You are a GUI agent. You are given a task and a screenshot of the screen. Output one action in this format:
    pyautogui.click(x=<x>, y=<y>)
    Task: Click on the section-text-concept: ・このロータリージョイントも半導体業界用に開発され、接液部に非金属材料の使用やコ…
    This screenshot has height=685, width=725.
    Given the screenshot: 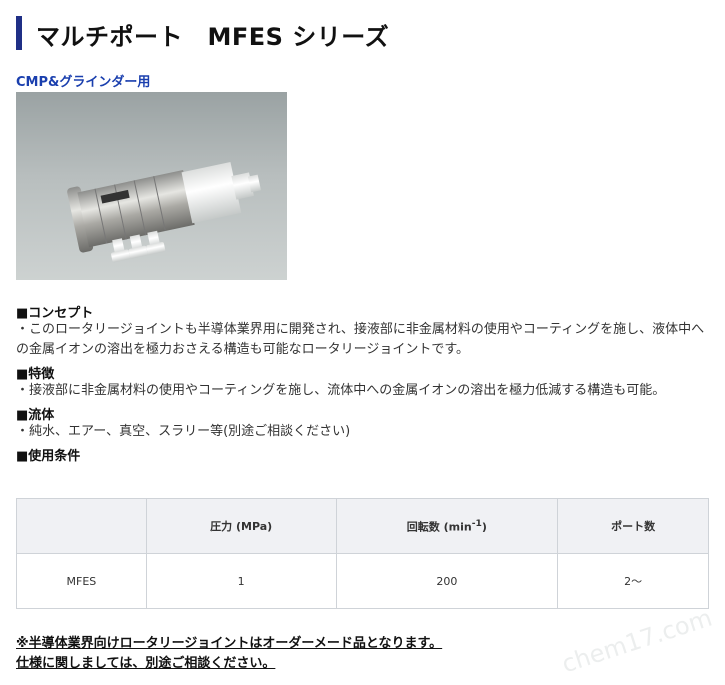 What is the action you would take?
    pyautogui.click(x=360, y=339)
    